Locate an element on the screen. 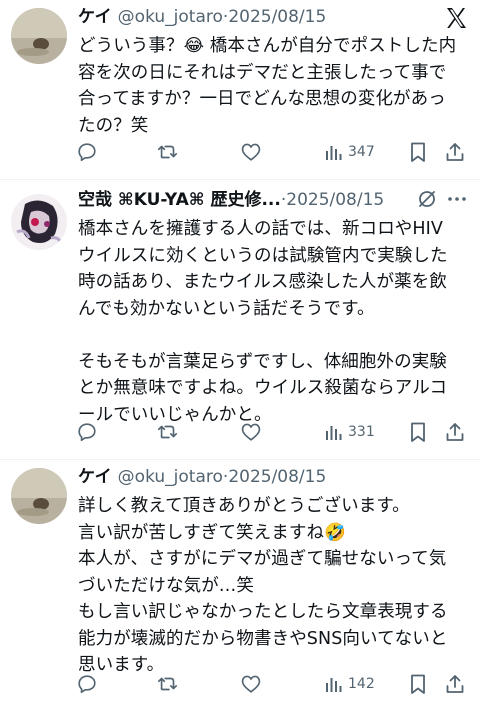  text-line: ウイルスに効くというのは試験管内で実験した is located at coordinates (263, 255).